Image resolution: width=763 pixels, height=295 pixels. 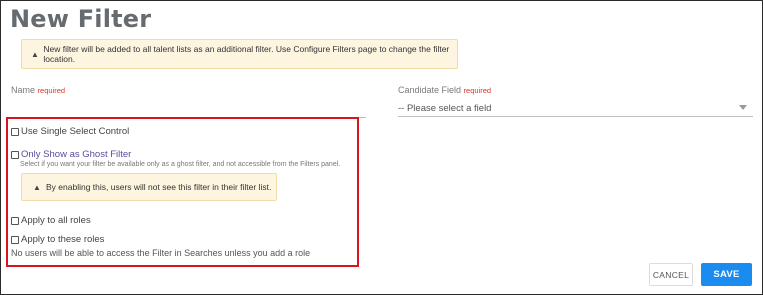 What do you see at coordinates (671, 274) in the screenshot?
I see `cancel-button: CANCEL` at bounding box center [671, 274].